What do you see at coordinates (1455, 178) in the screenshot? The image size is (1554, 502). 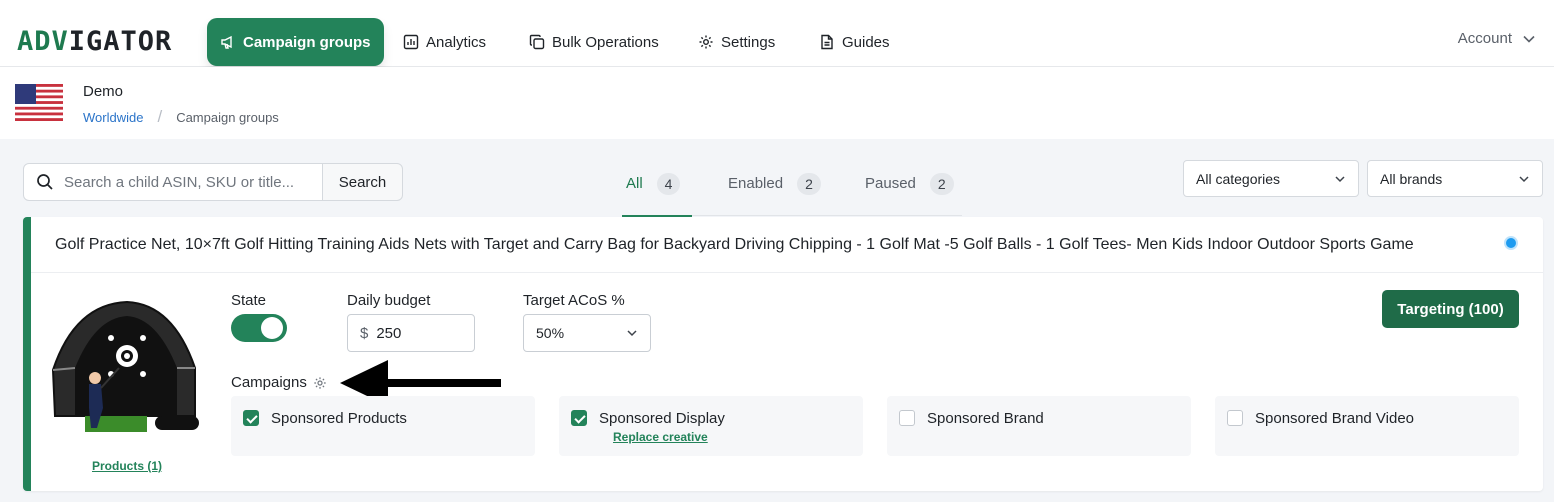 I see `brands-dropdown: All brands` at bounding box center [1455, 178].